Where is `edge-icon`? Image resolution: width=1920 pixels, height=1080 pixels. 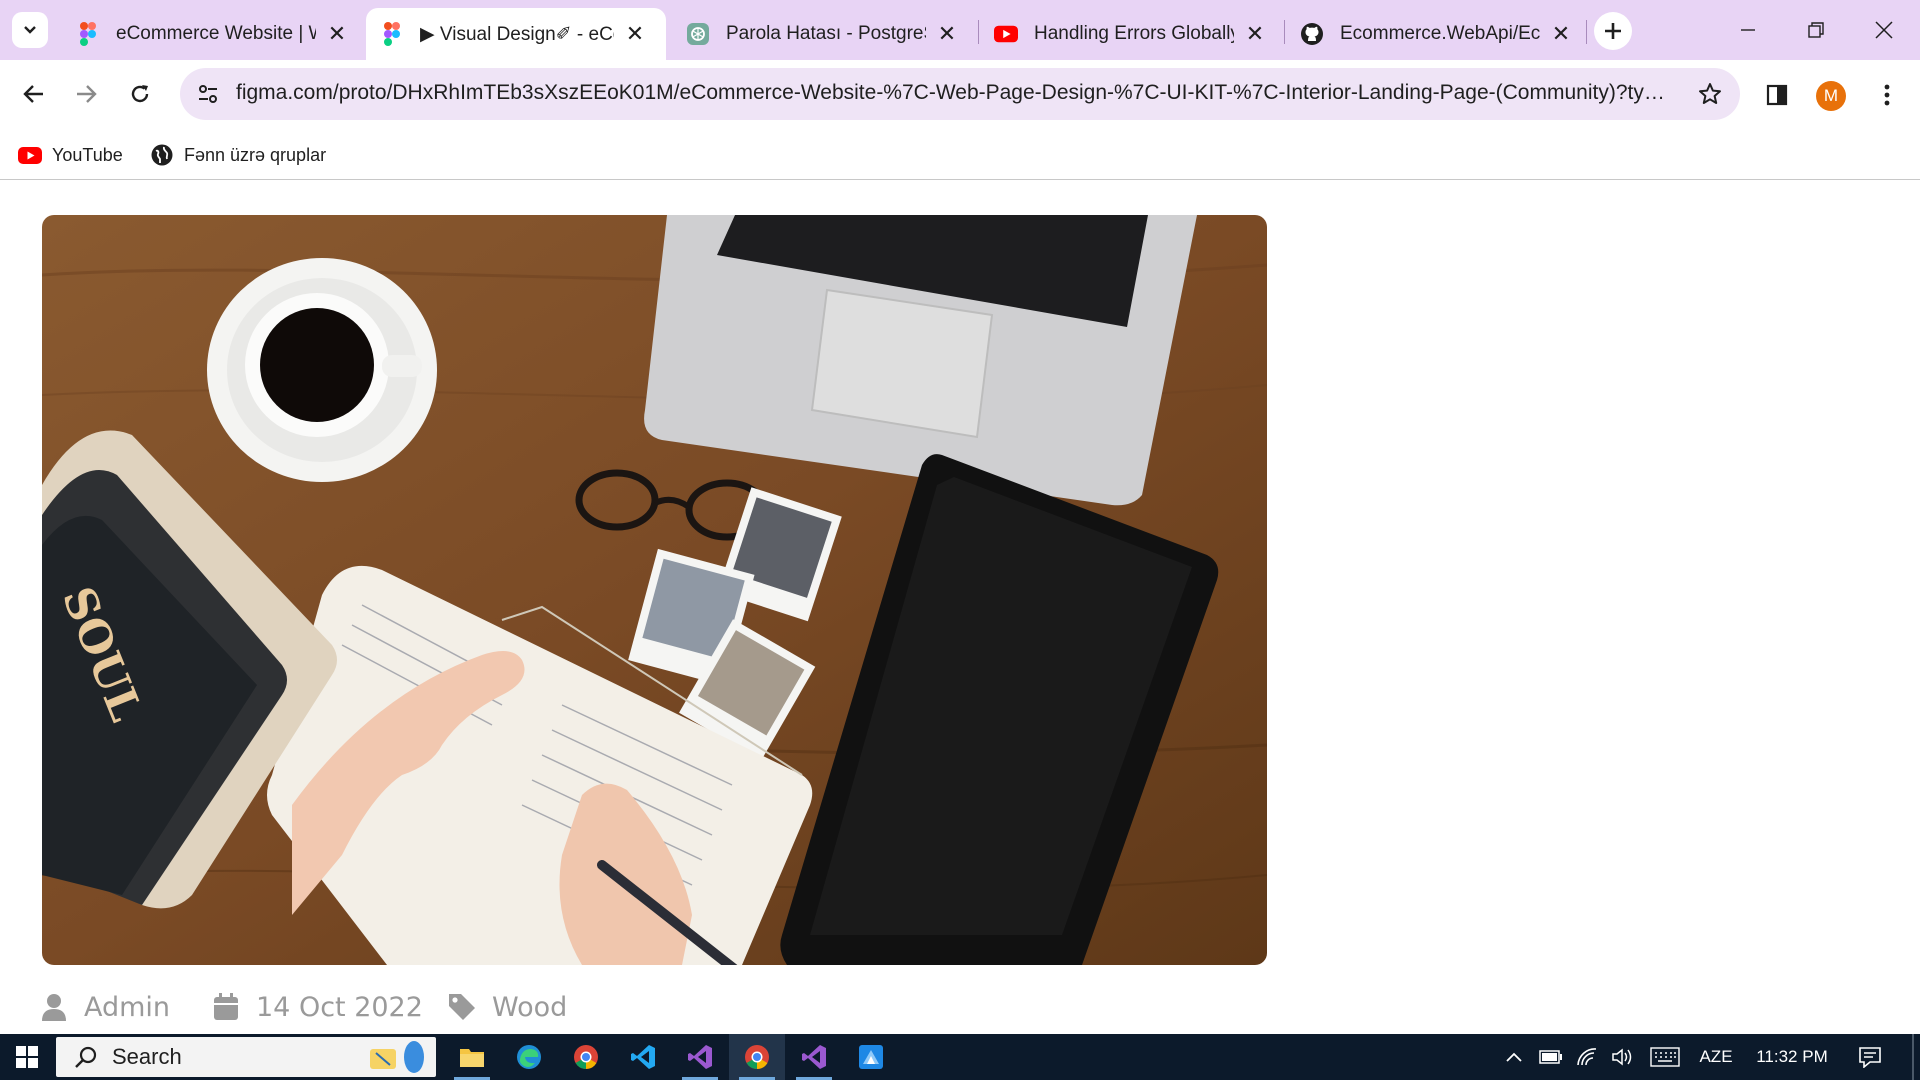 edge-icon is located at coordinates (529, 1057).